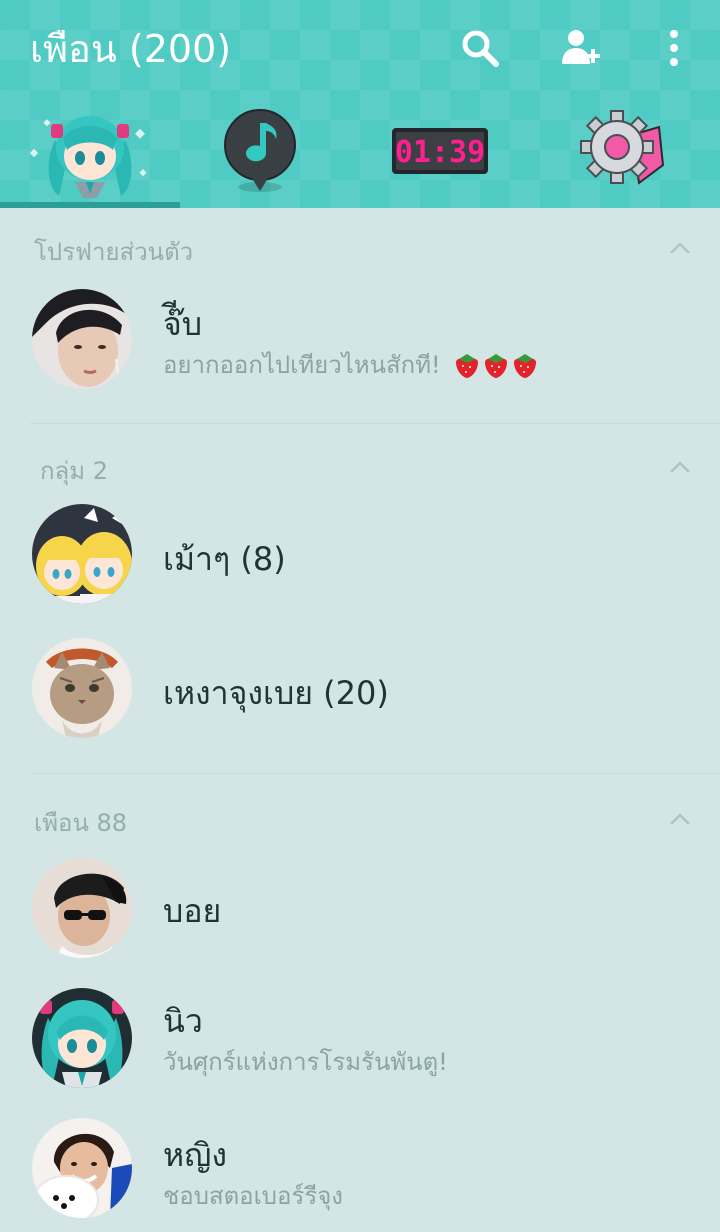  I want to click on section-header-groups: กลุ่ม 2, so click(360, 467).